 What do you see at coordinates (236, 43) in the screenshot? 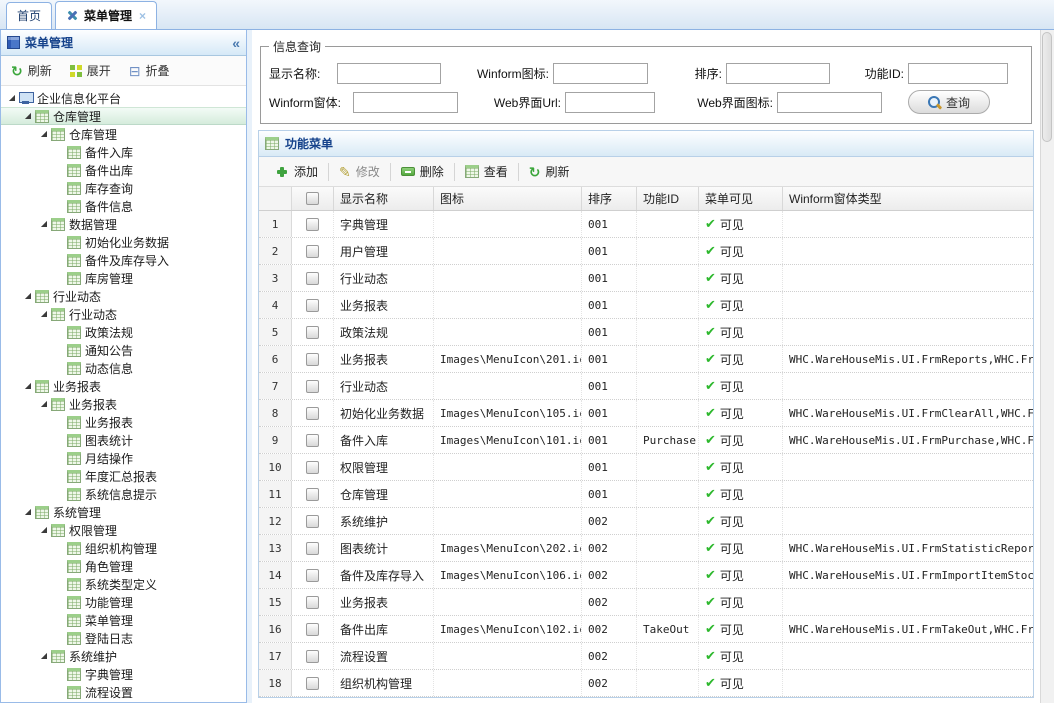
I see `collapse-panel-icon: «` at bounding box center [236, 43].